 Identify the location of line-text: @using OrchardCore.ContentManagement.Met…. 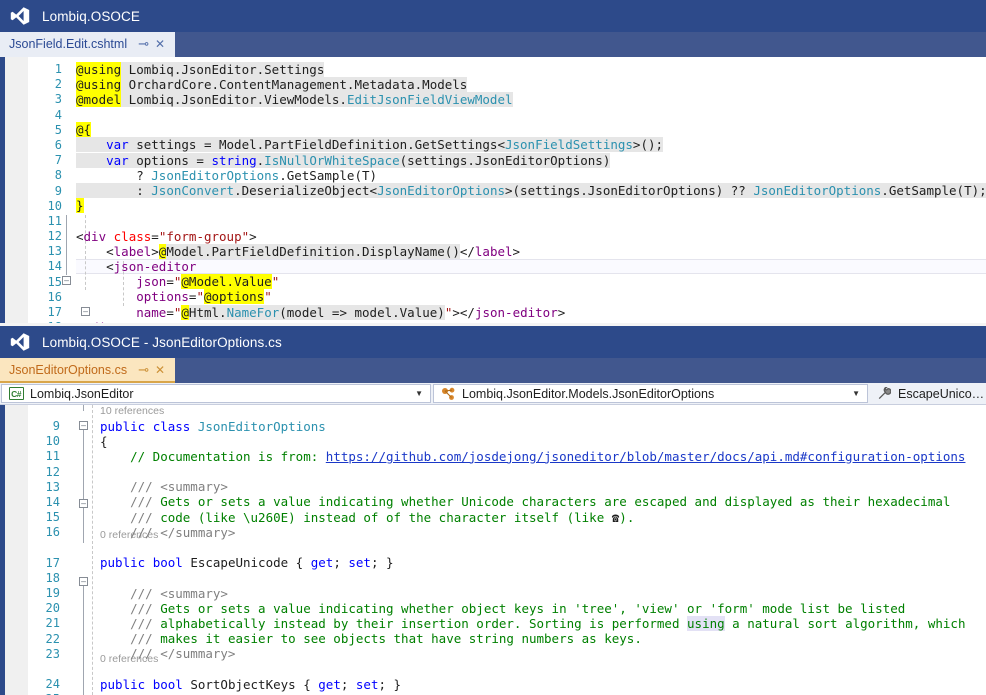
(272, 84).